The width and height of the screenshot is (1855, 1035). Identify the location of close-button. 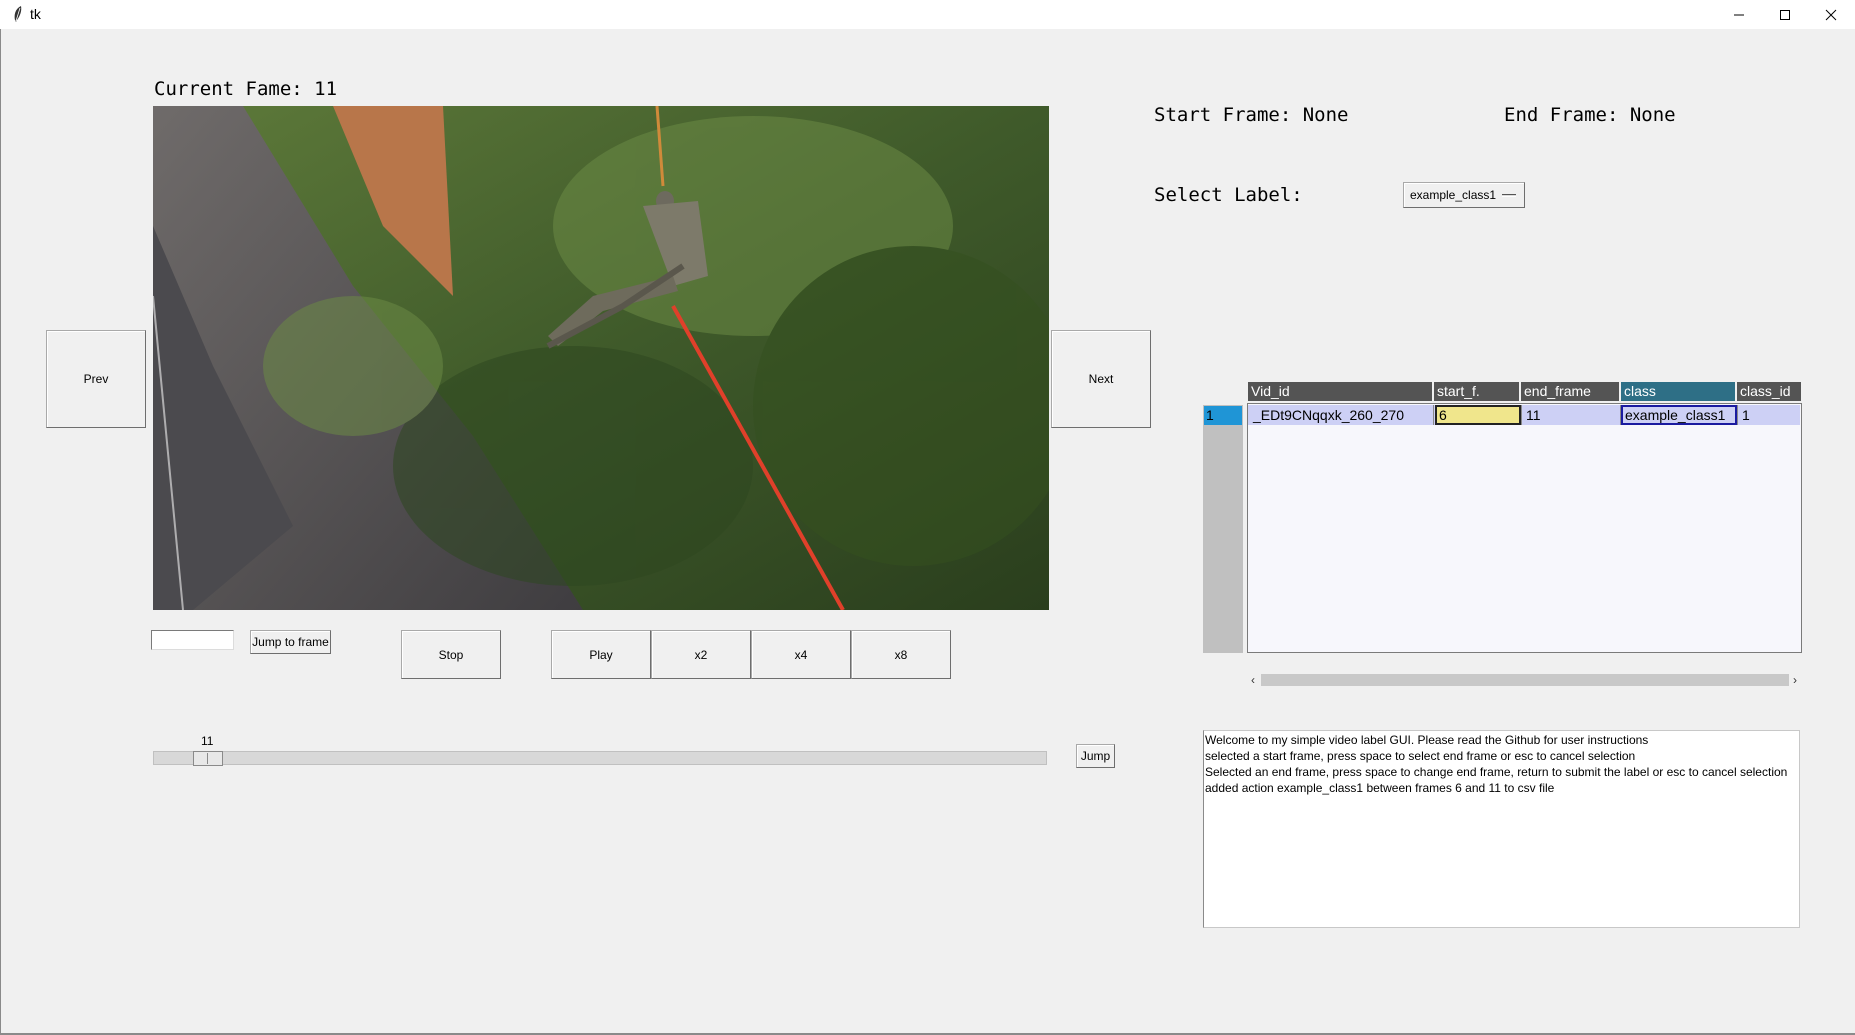
(1831, 14).